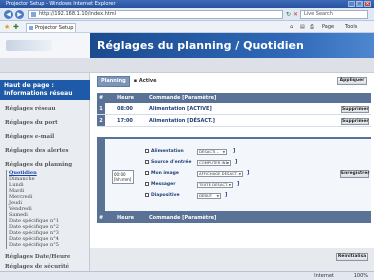 This screenshot has height=280, width=374. Describe the element at coordinates (30, 109) in the screenshot. I see `sidebar-item-network: Réglages réseau` at that location.